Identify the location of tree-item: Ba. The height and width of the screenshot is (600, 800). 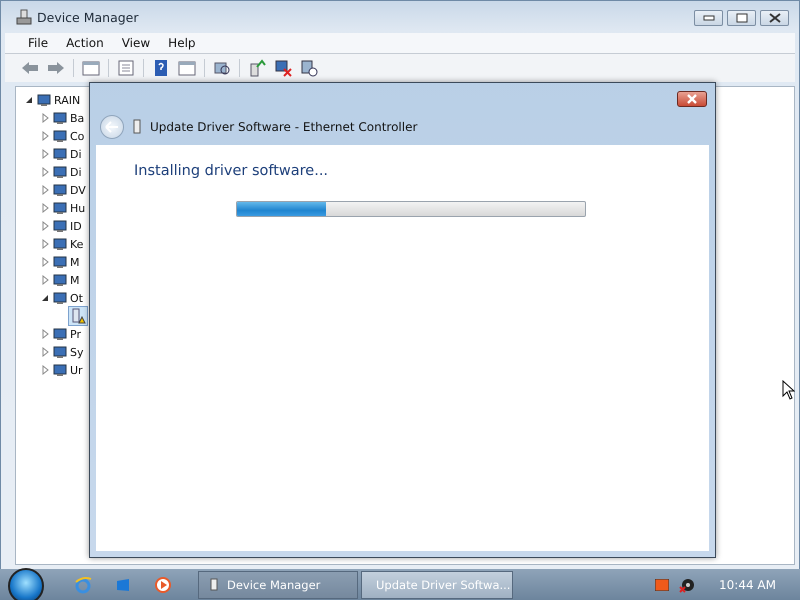
(77, 118).